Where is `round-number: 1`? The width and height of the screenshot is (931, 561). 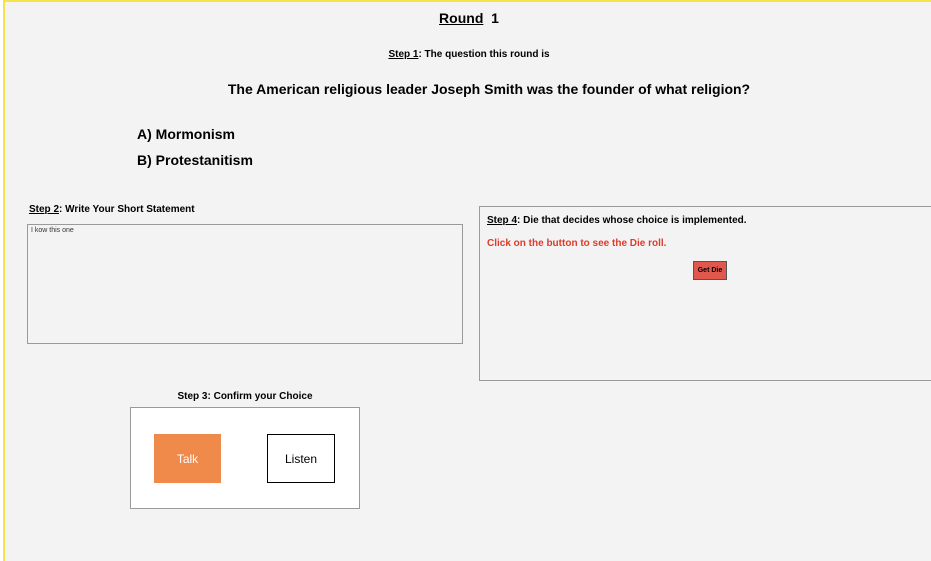 round-number: 1 is located at coordinates (495, 18).